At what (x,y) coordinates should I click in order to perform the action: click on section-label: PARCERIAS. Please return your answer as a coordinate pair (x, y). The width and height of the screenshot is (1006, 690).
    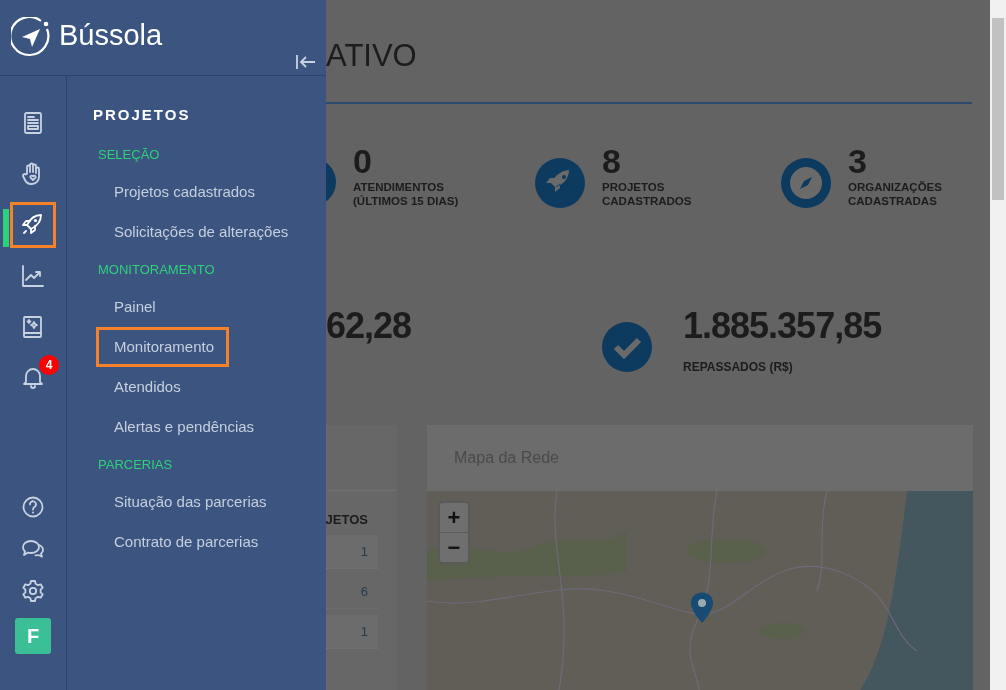
    Looking at the image, I should click on (135, 465).